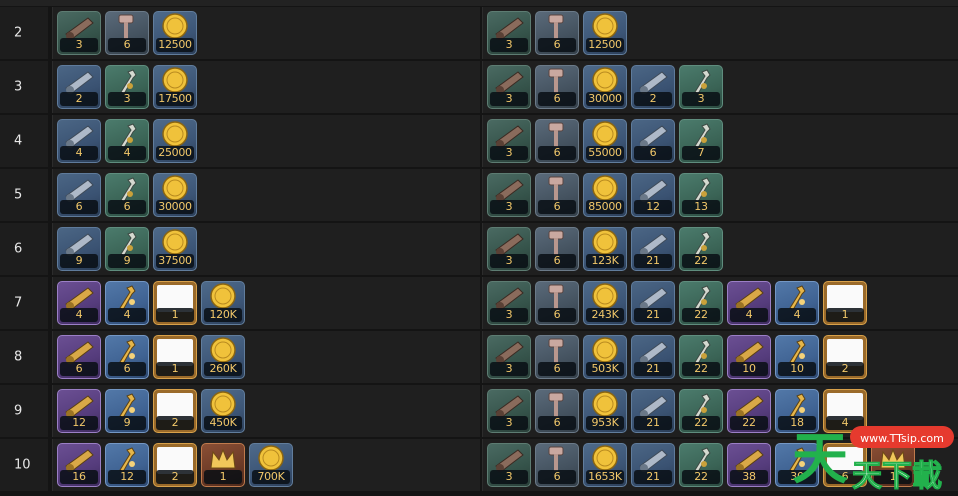 This screenshot has width=958, height=496. Describe the element at coordinates (22, 465) in the screenshot. I see `level-number: 10` at that location.